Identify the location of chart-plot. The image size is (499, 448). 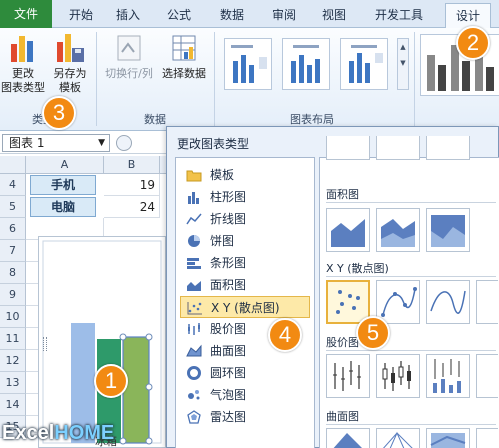
(102, 342).